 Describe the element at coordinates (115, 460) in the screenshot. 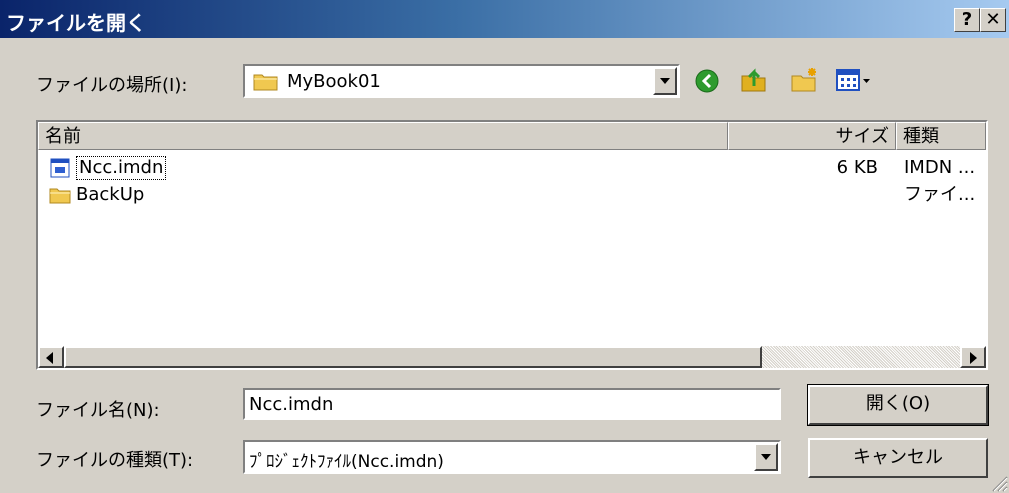

I see `file-type-label: ファイルの種類(T):` at that location.